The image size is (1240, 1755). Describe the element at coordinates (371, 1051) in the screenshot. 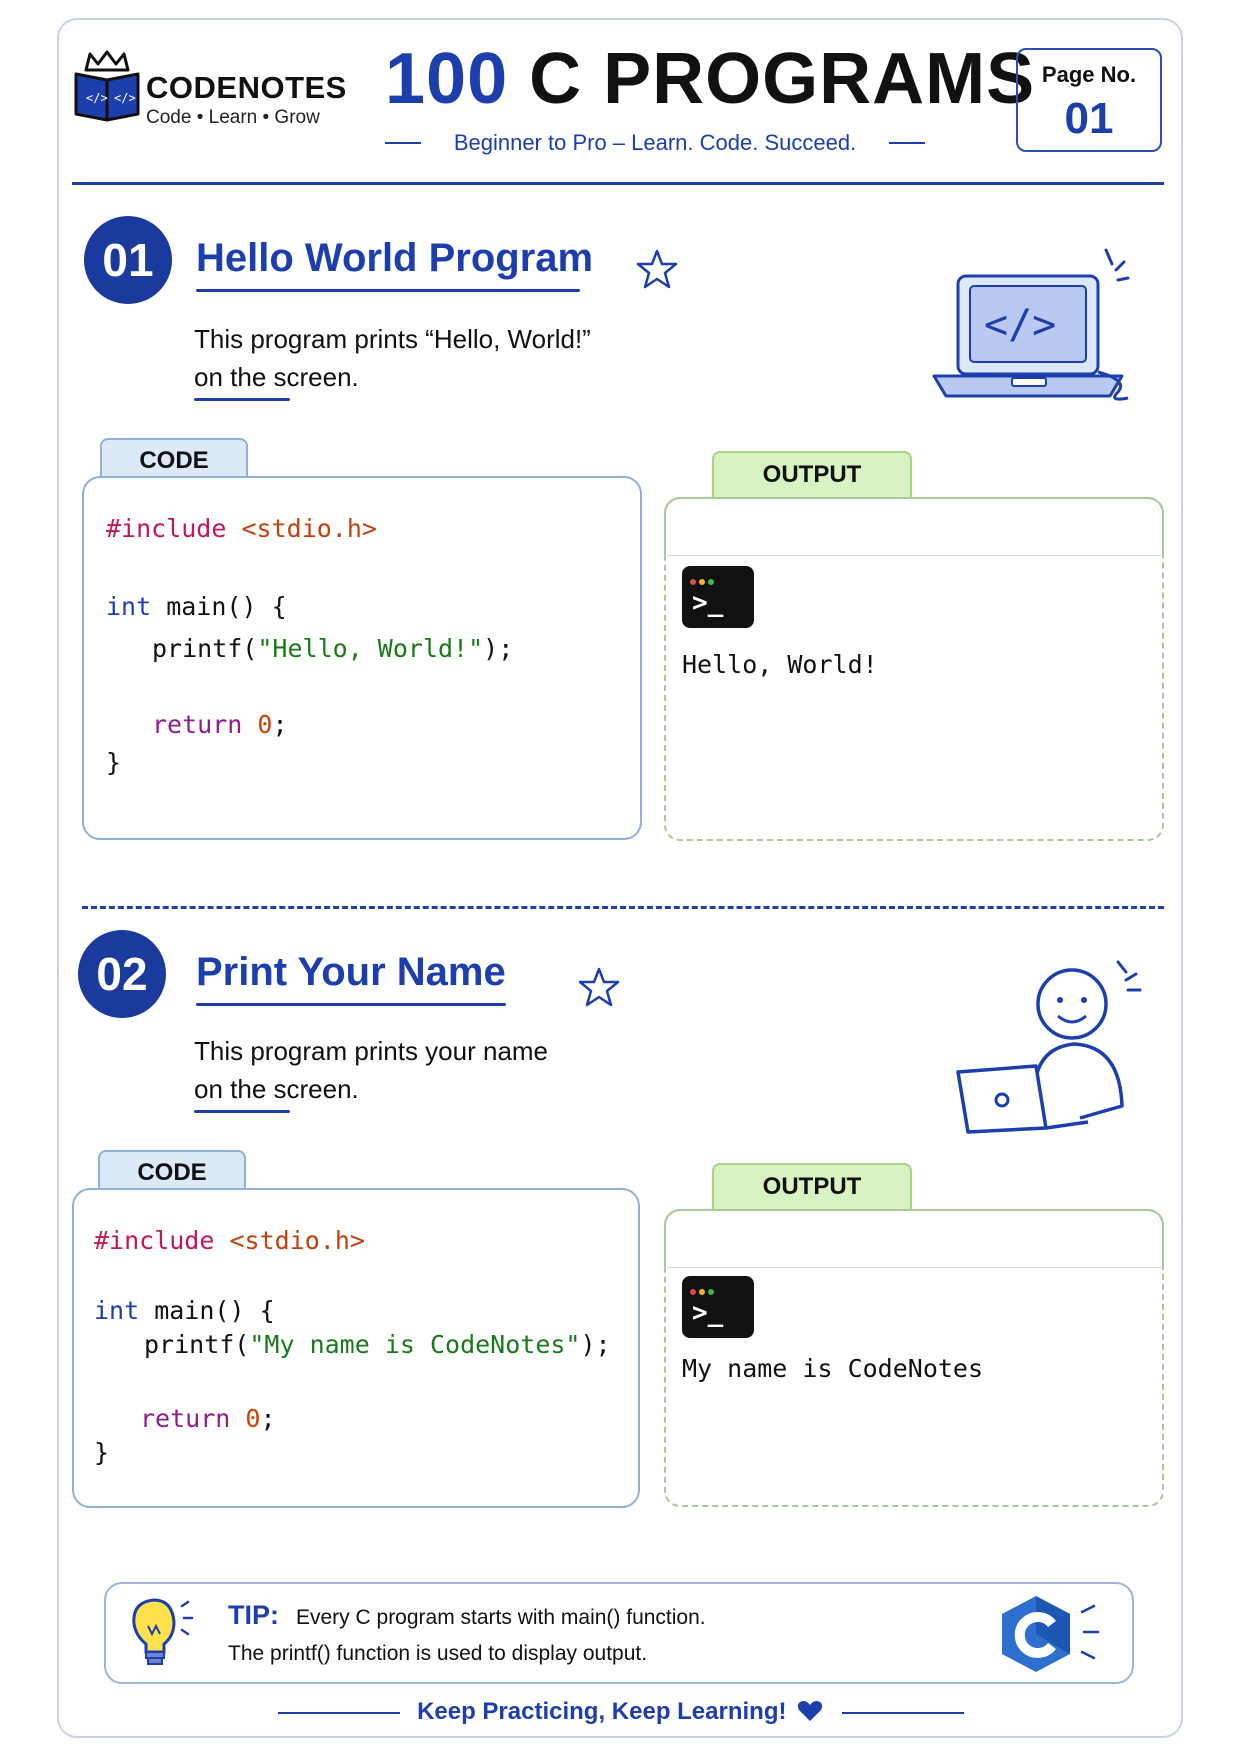

I see `section-description-line1: This program prints your name` at that location.